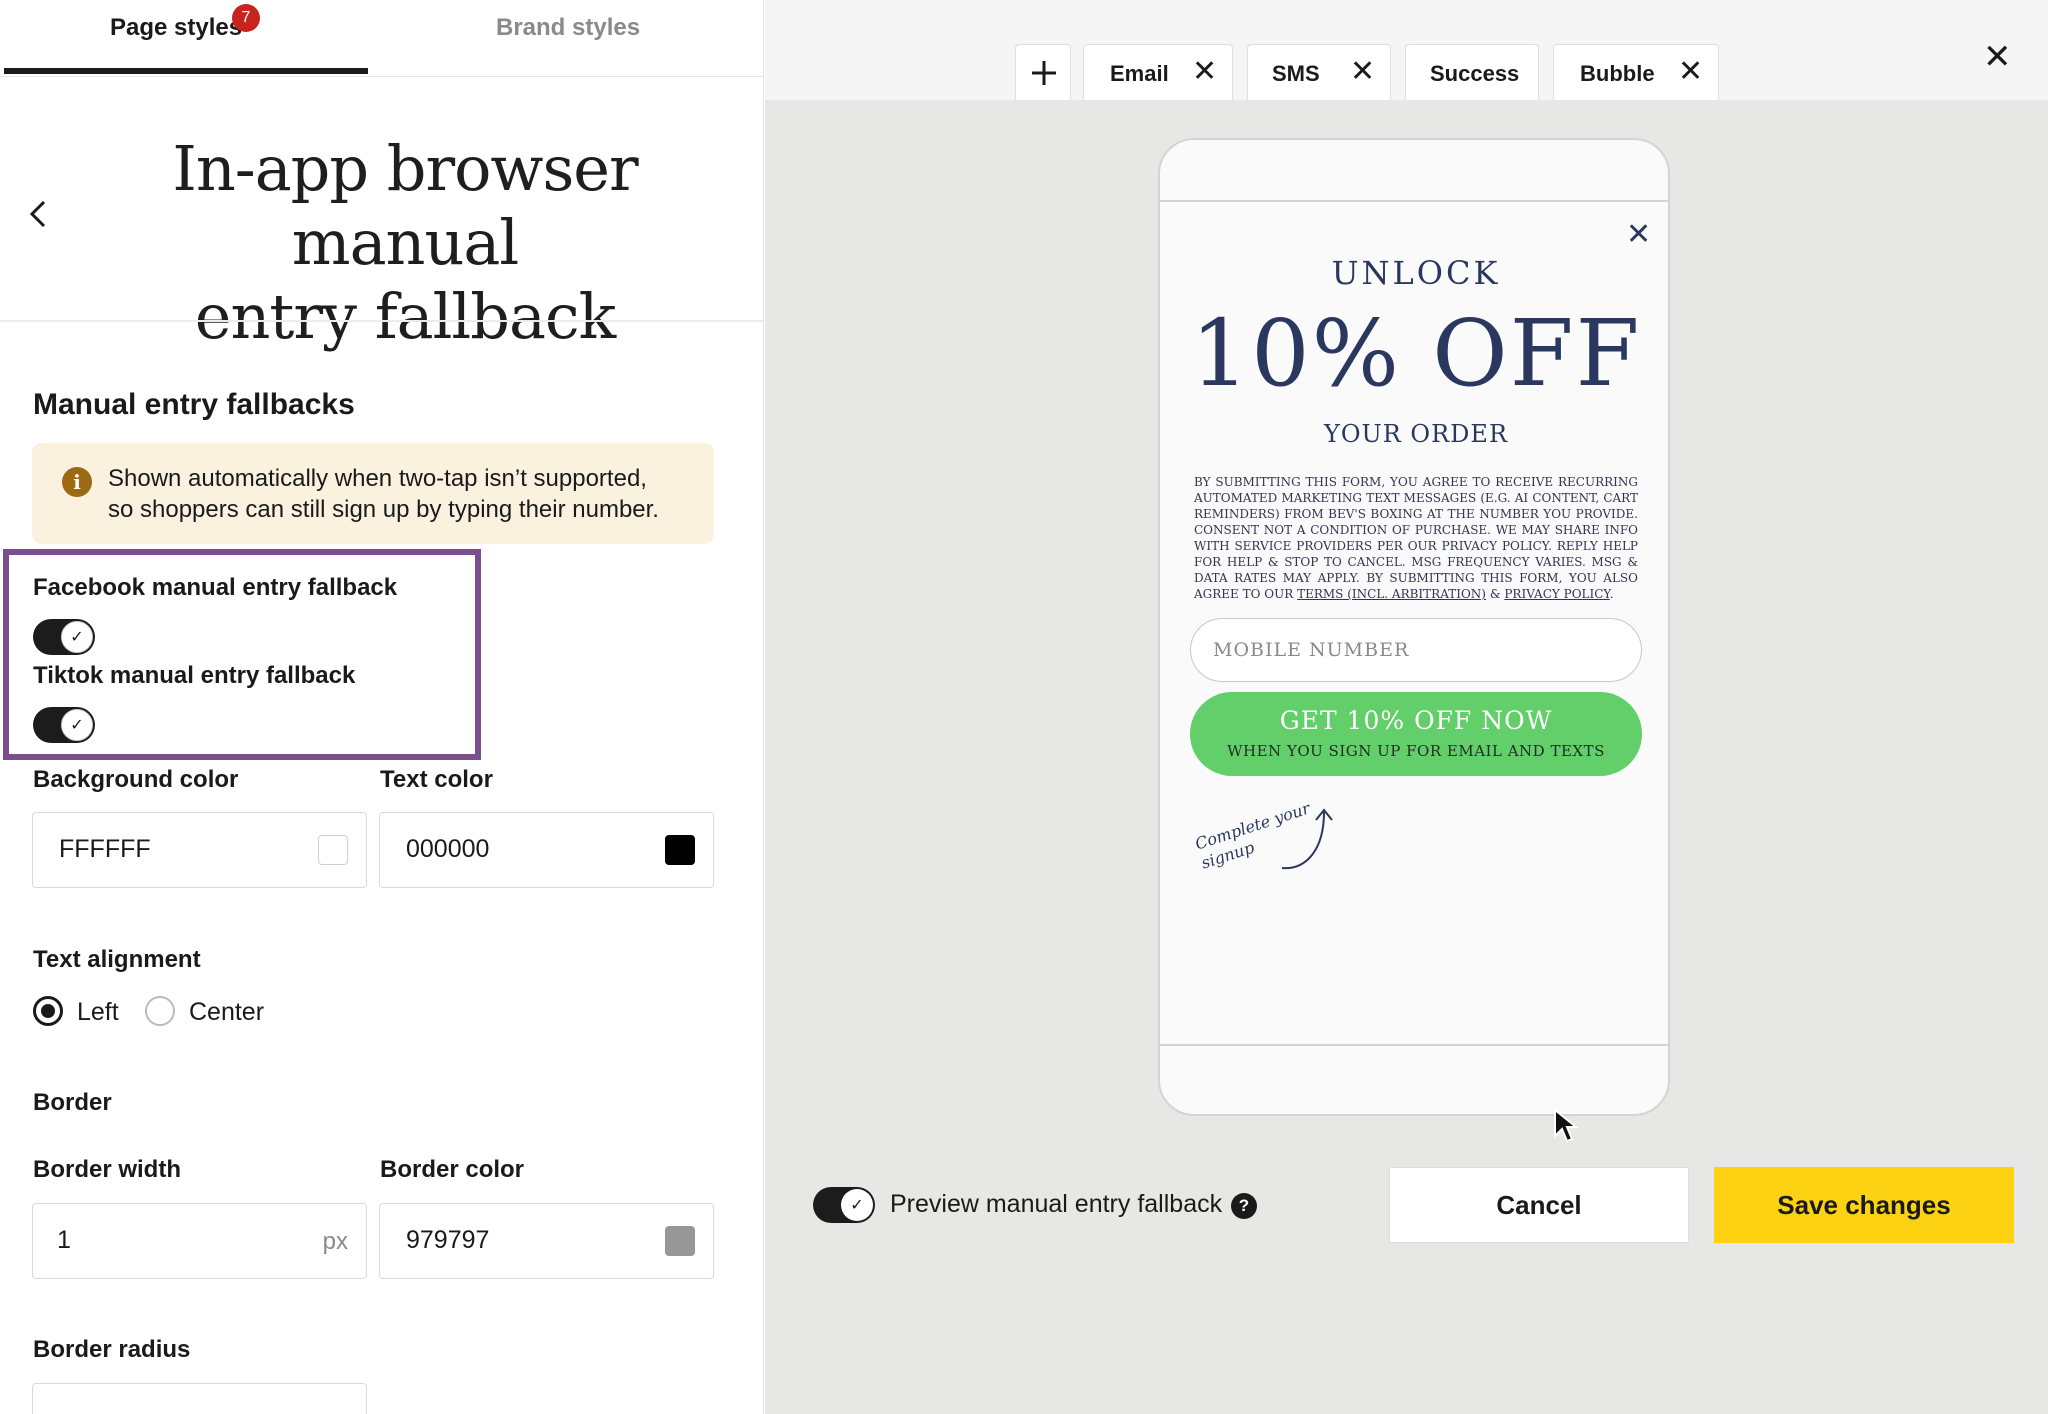  What do you see at coordinates (405, 316) in the screenshot?
I see `page-title-line2: entry fallback` at bounding box center [405, 316].